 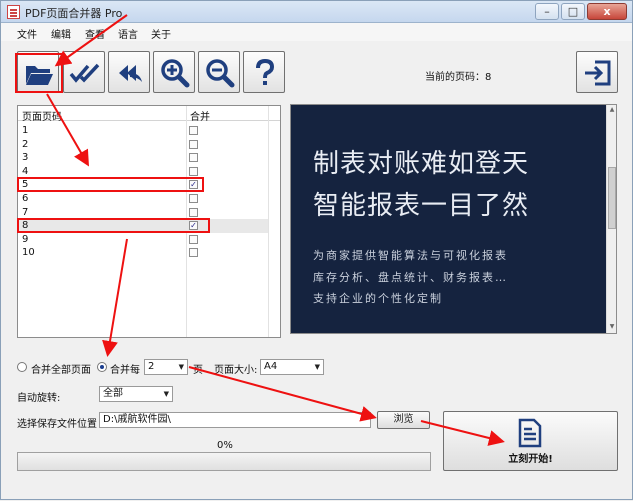 I want to click on auto-rotate-label: 自动旋转:, so click(x=39, y=398).